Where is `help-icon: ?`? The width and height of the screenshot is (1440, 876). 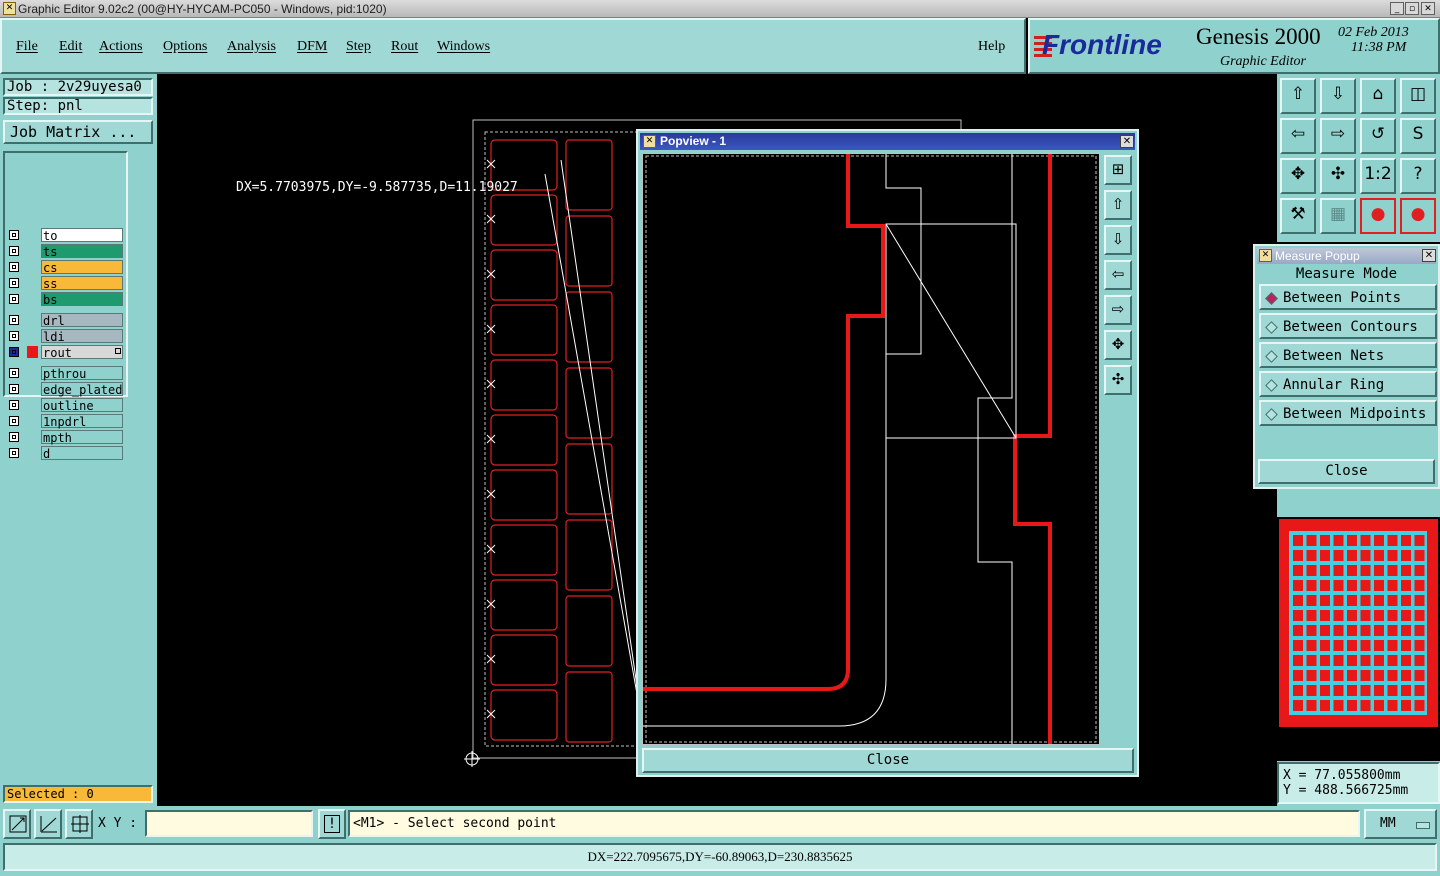
help-icon: ? is located at coordinates (1418, 174).